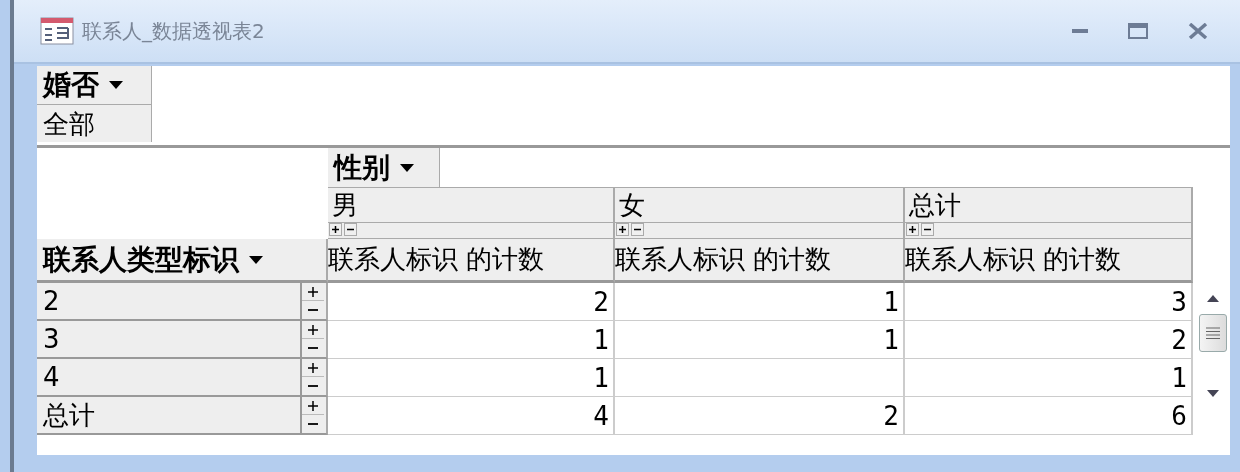 The height and width of the screenshot is (472, 1240). I want to click on close-icon, so click(1198, 31).